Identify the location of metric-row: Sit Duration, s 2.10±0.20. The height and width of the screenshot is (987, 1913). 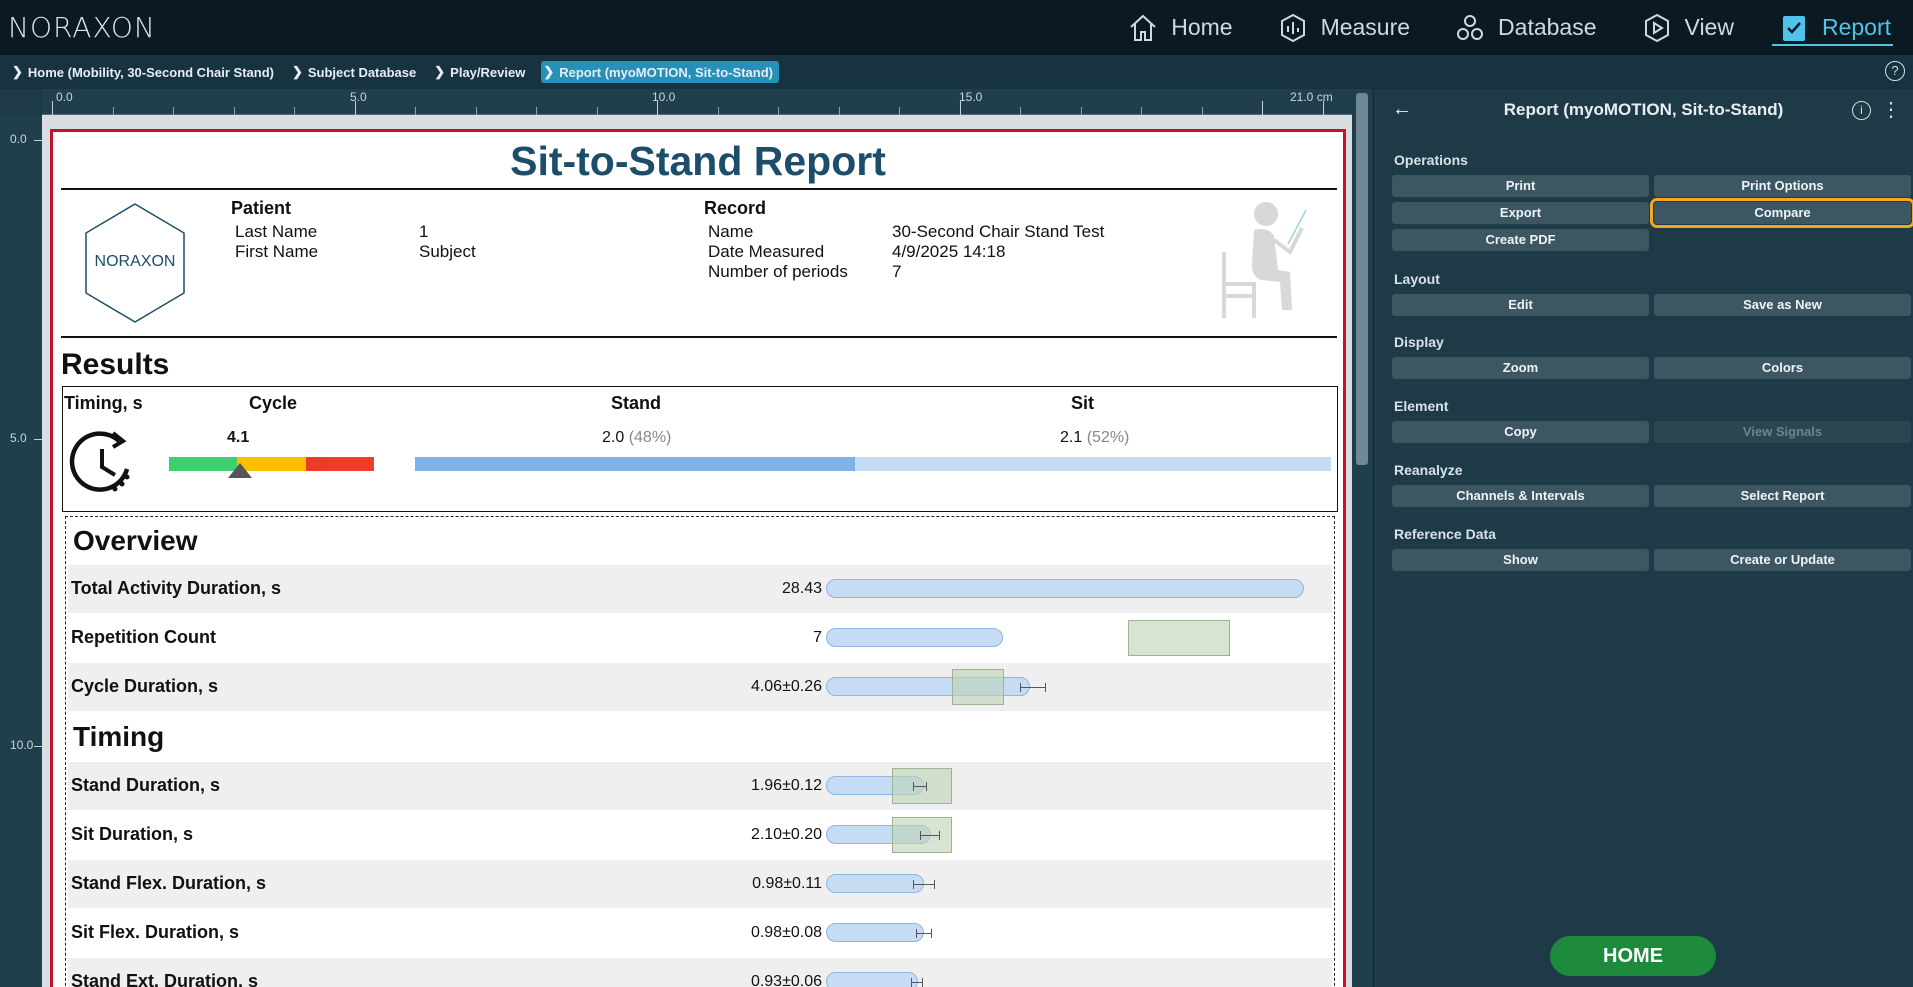
(700, 835).